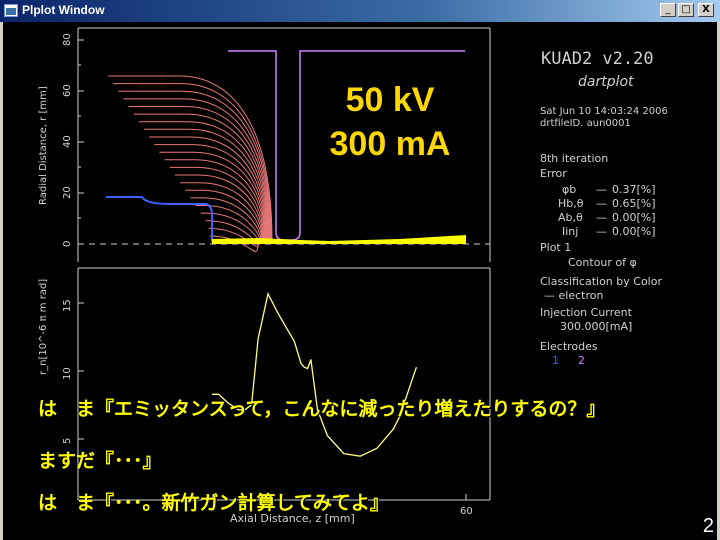 Image resolution: width=720 pixels, height=540 pixels. What do you see at coordinates (570, 217) in the screenshot?
I see `error-name-a: Ab,θ` at bounding box center [570, 217].